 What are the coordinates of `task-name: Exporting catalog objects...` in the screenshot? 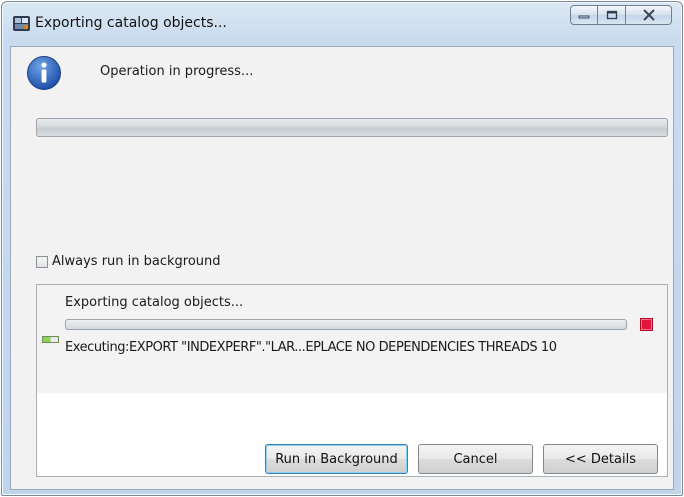 It's located at (154, 302).